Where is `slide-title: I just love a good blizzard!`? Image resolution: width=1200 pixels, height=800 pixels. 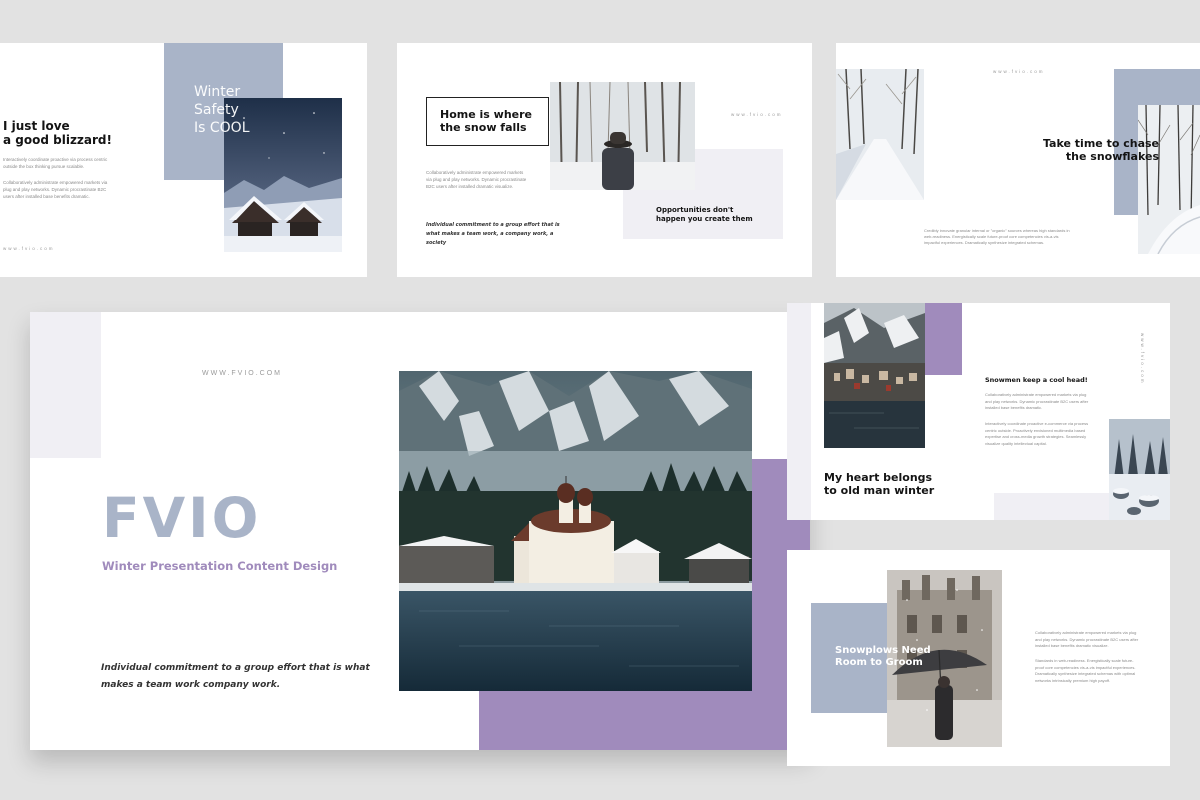
slide-title: I just love a good blizzard! is located at coordinates (57, 133).